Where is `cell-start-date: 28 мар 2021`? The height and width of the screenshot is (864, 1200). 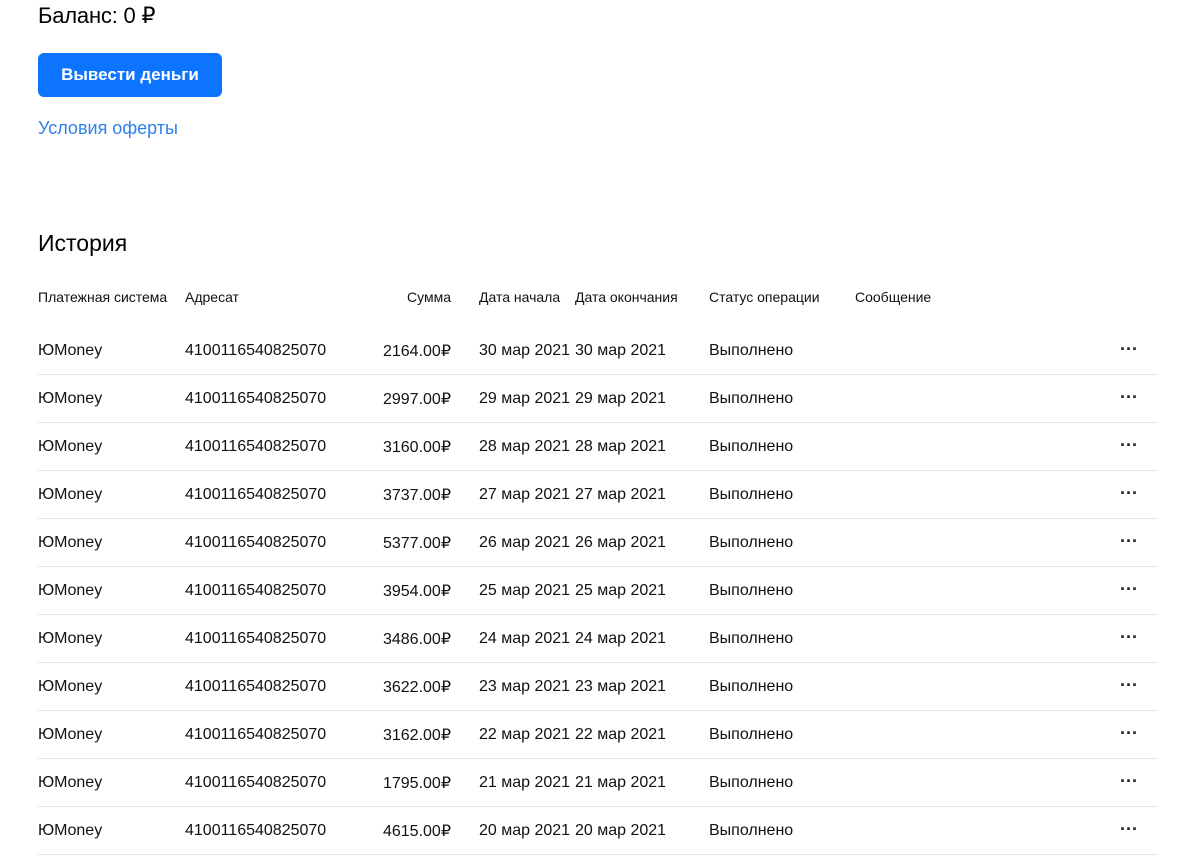 cell-start-date: 28 мар 2021 is located at coordinates (513, 446).